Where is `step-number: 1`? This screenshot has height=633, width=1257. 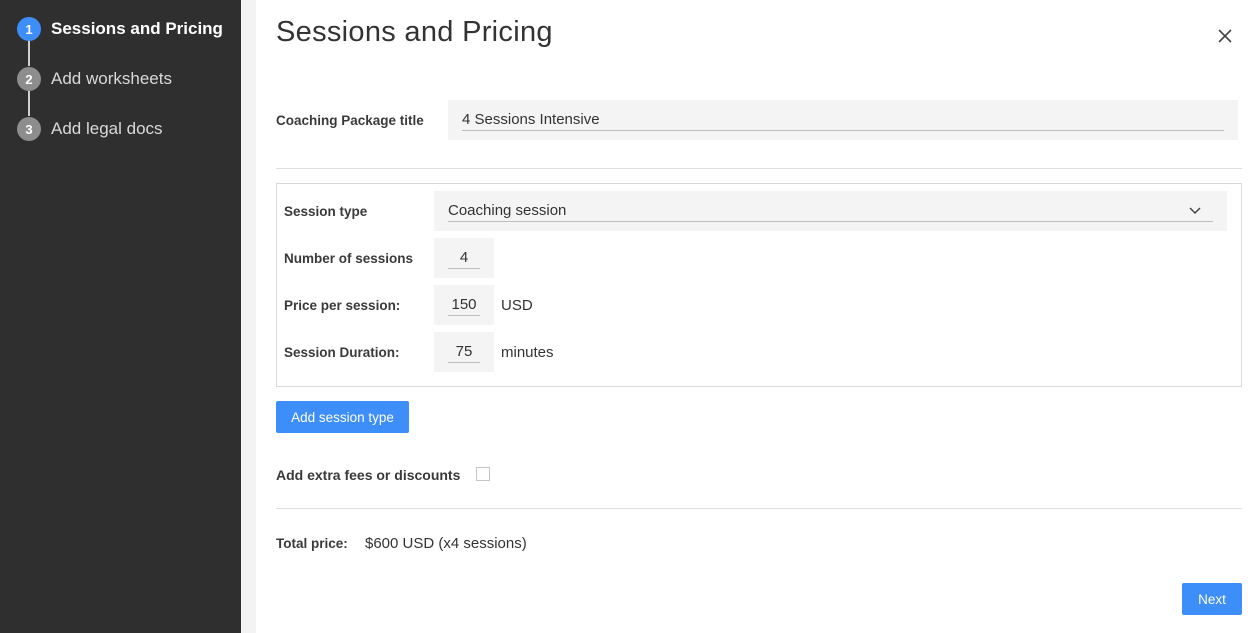 step-number: 1 is located at coordinates (29, 29).